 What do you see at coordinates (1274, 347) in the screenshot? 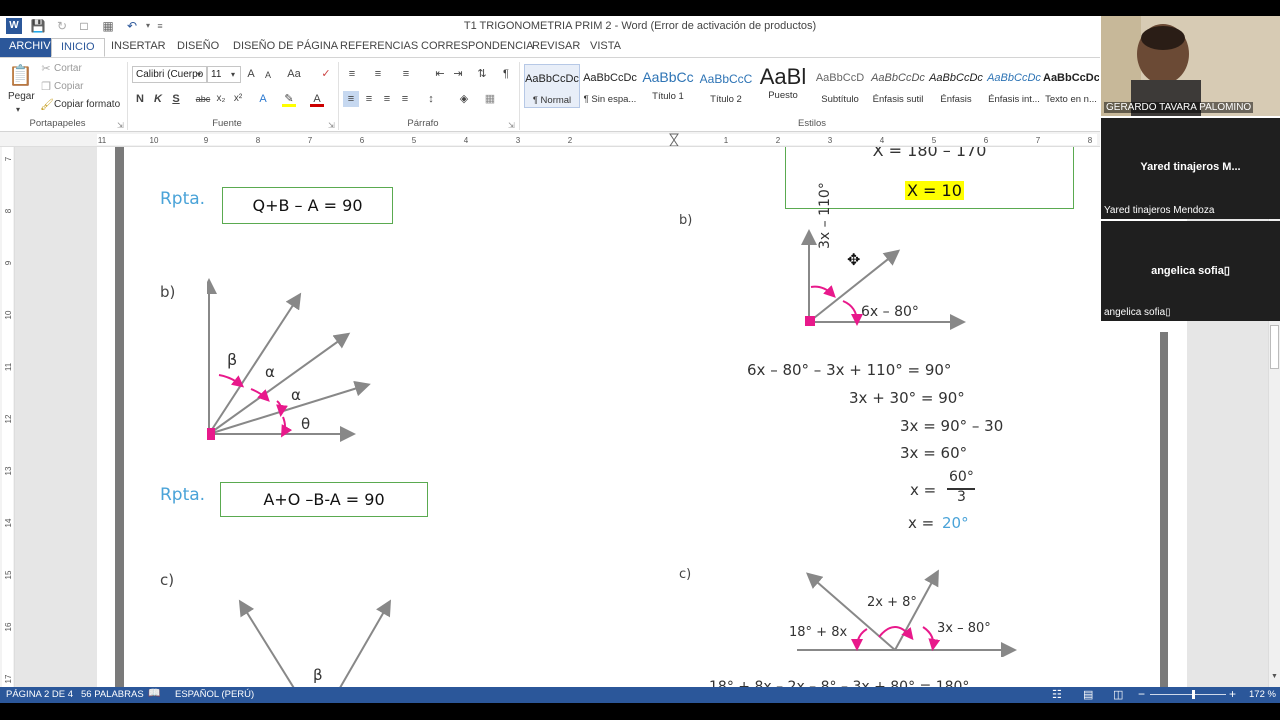
I see `scrollbar-thumb` at bounding box center [1274, 347].